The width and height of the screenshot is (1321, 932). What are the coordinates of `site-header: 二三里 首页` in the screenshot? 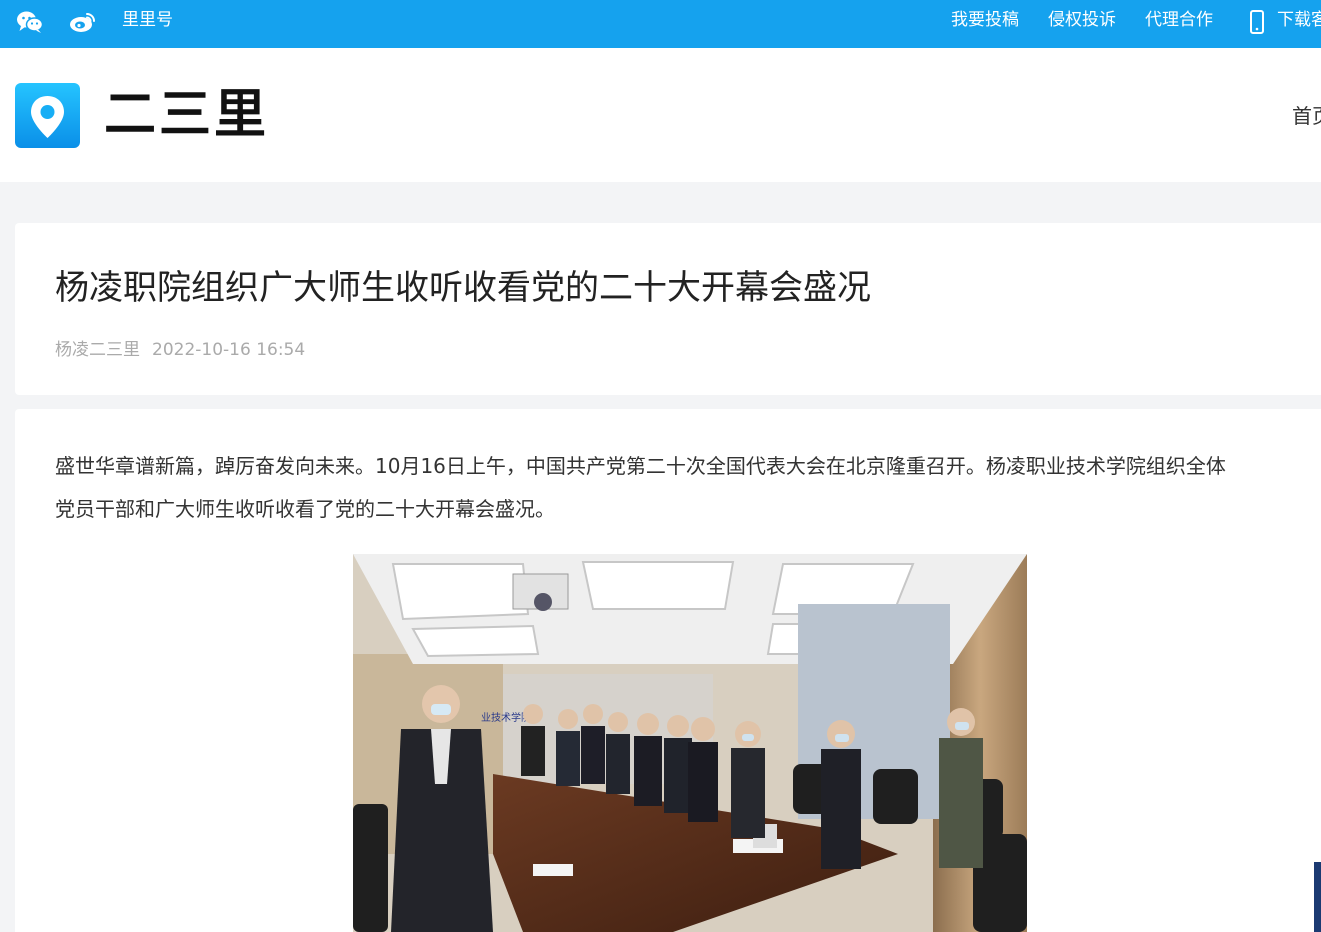 It's located at (660, 115).